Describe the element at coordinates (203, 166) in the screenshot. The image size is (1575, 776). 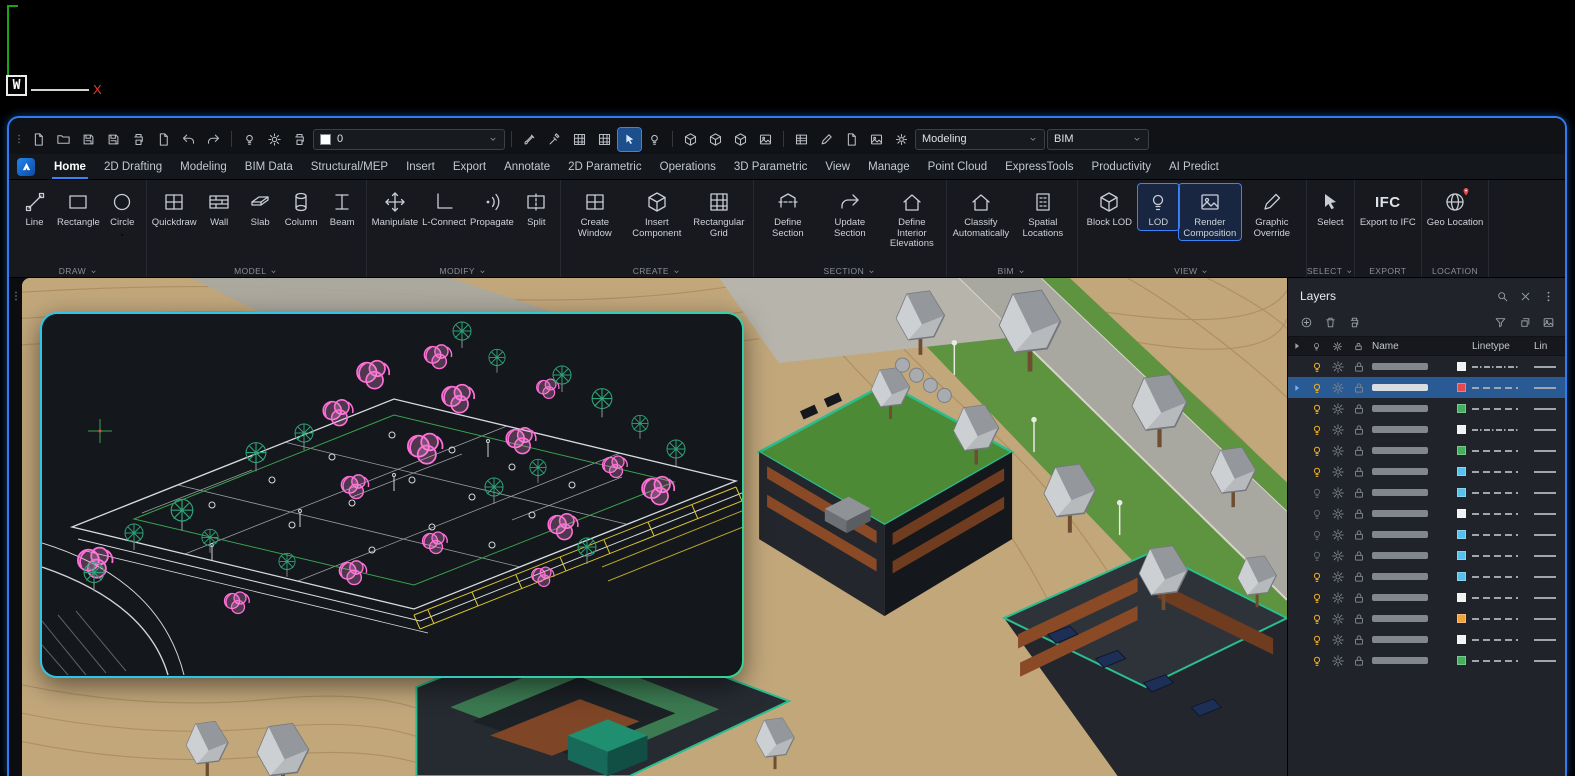
I see `tab-modeling: Modeling` at that location.